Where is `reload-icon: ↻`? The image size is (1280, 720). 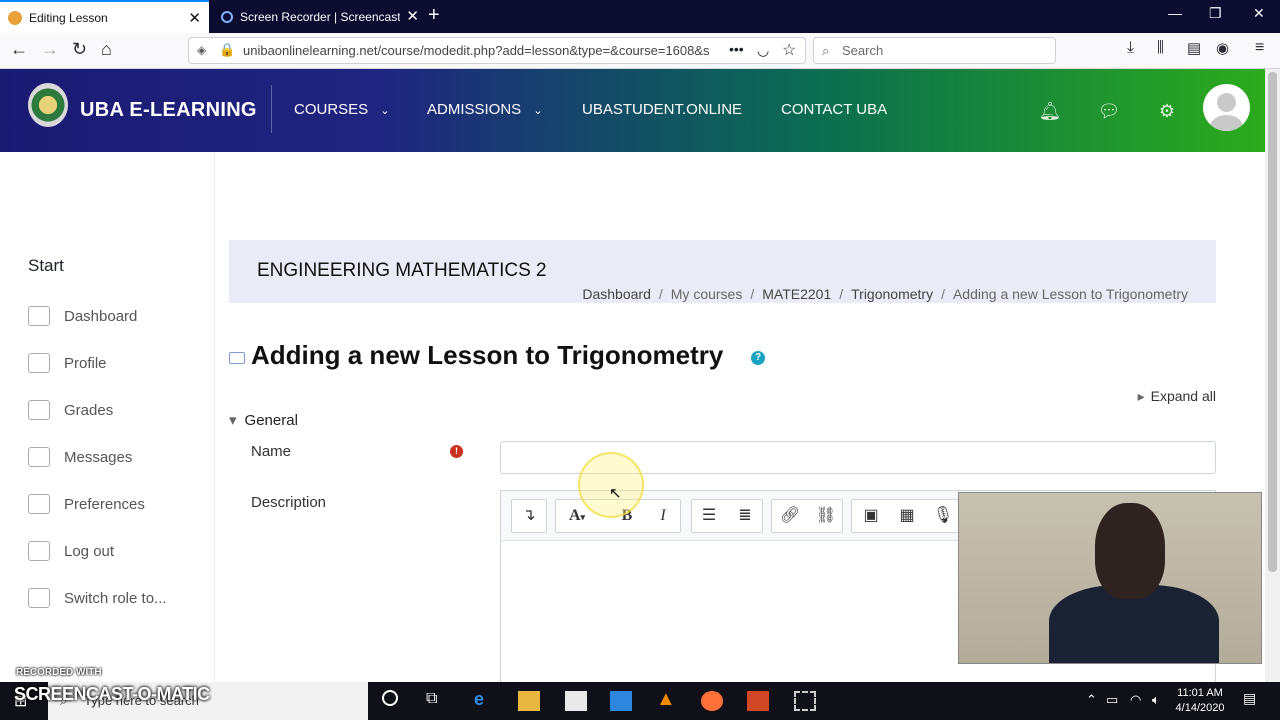 reload-icon: ↻ is located at coordinates (79, 49).